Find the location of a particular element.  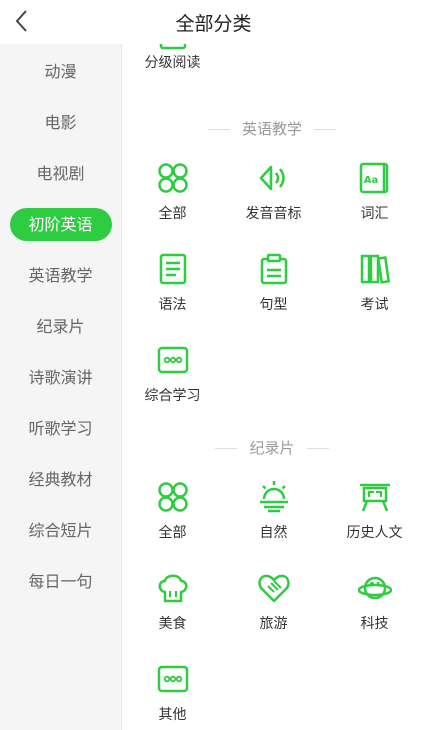

sidebar-item-documentary: 纪录片 is located at coordinates (60, 327).